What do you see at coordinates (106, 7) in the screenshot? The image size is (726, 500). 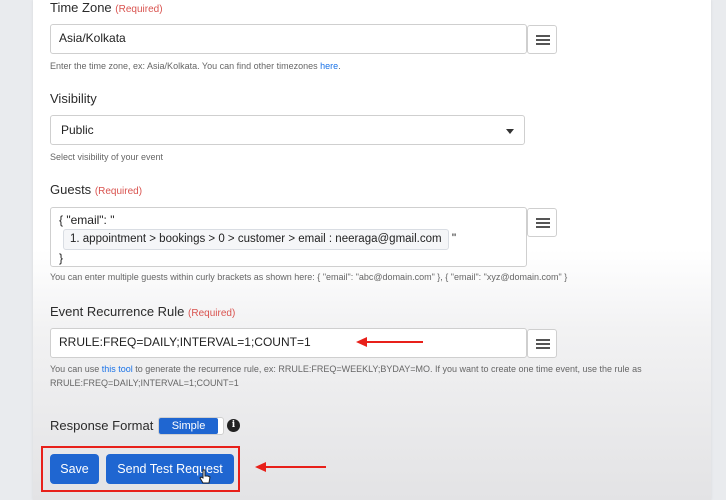 I see `timezone-label: Time Zone (Required)` at bounding box center [106, 7].